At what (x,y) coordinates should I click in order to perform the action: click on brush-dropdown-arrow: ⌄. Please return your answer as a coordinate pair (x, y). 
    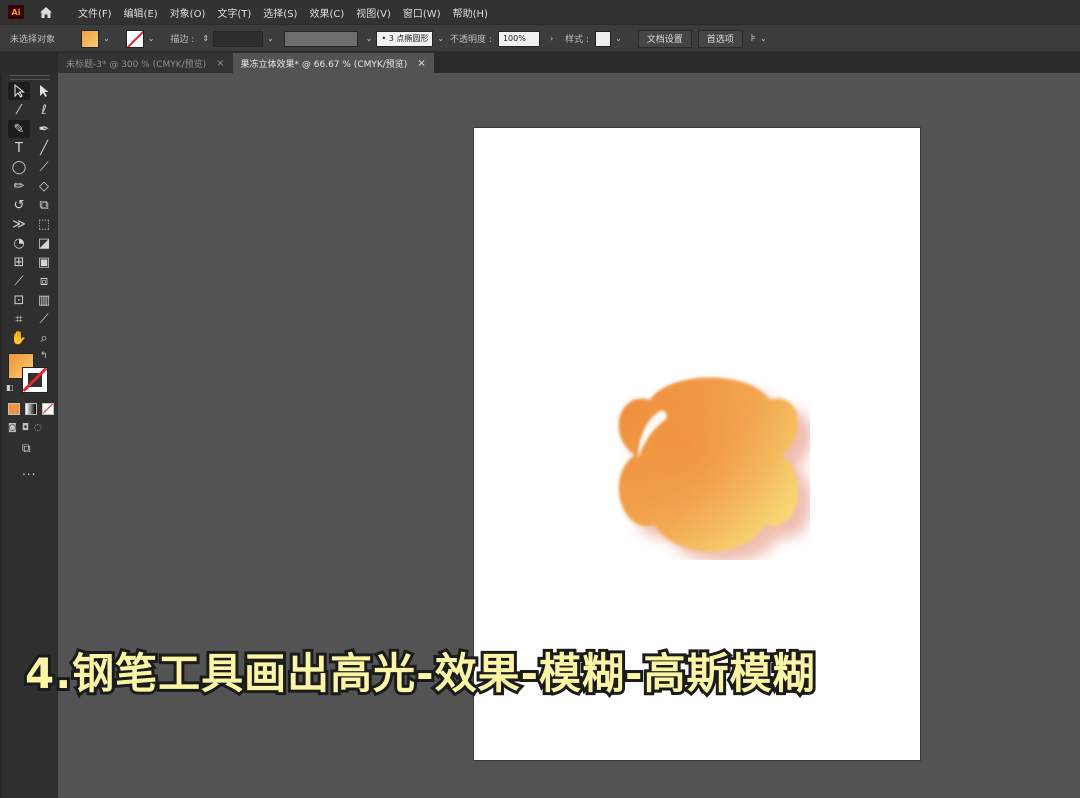
    Looking at the image, I should click on (369, 38).